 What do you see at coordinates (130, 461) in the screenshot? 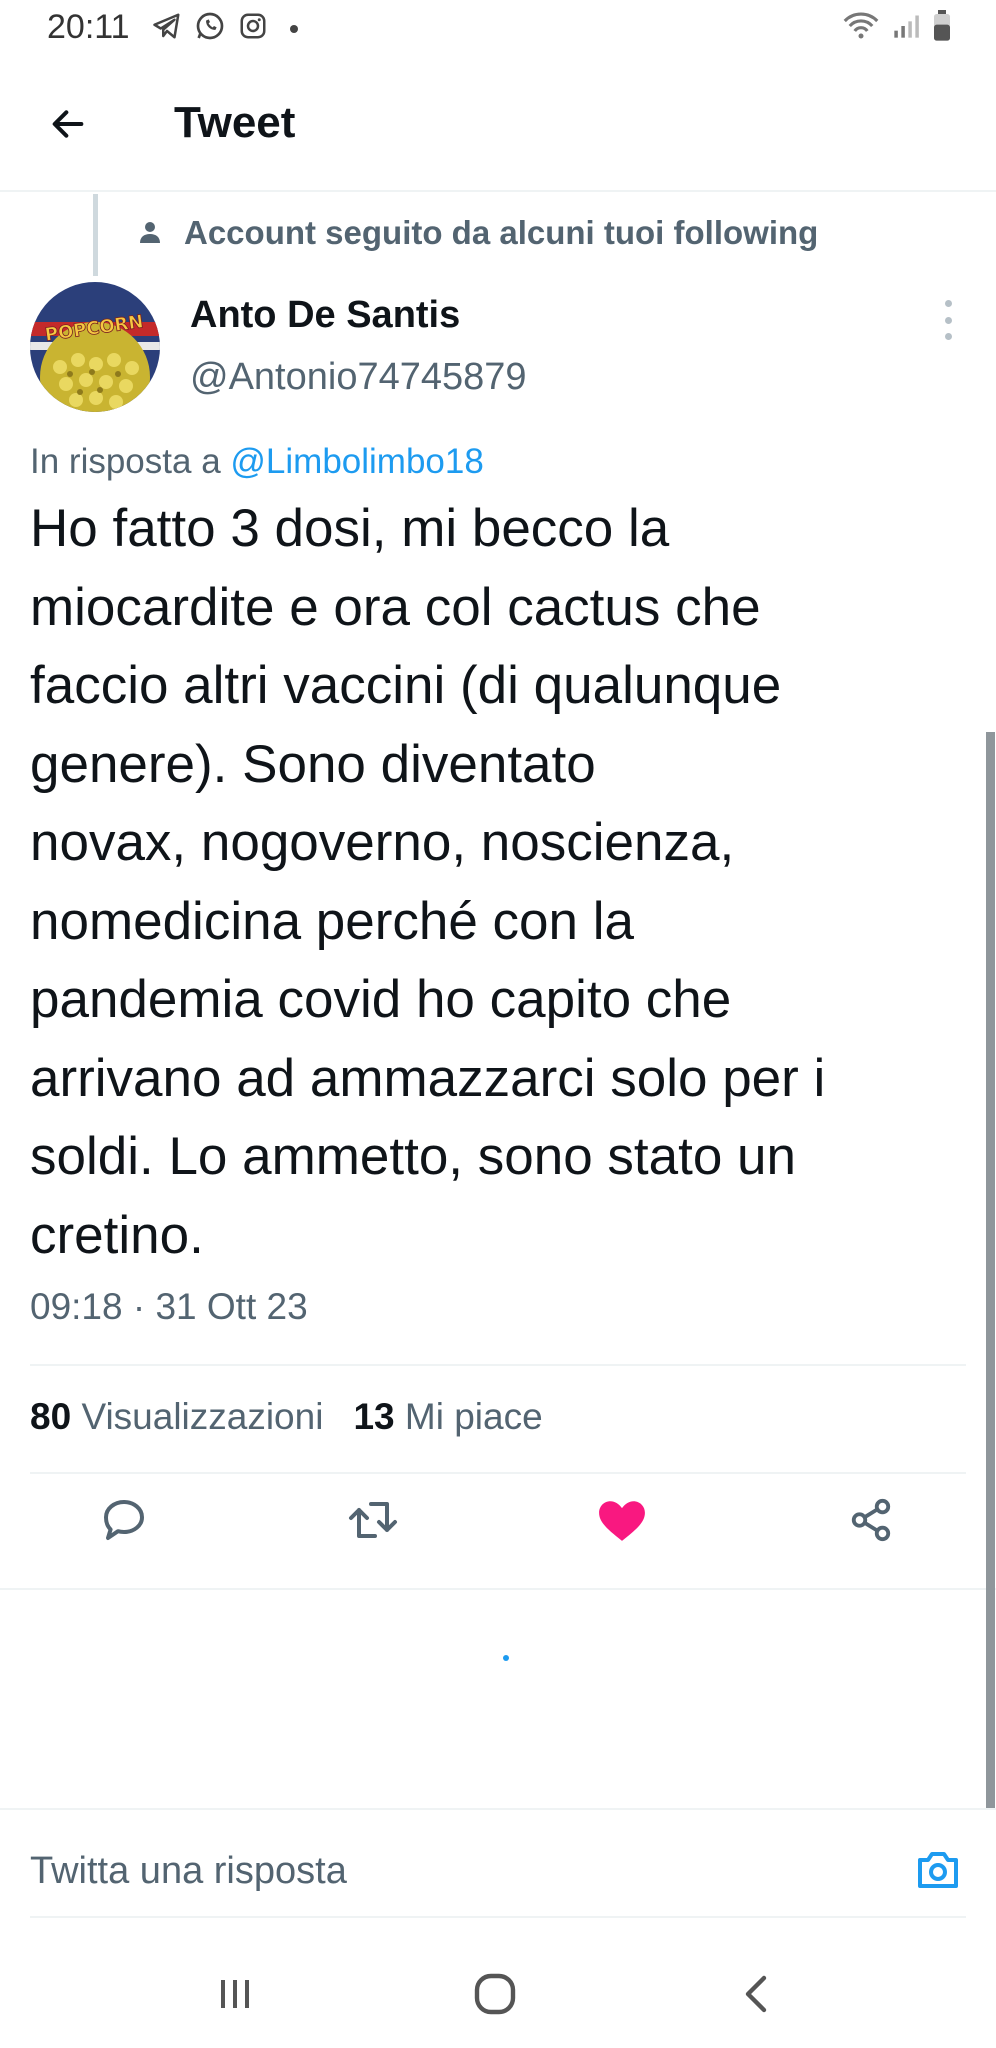
I see `reply-prefix: In risposta a` at bounding box center [130, 461].